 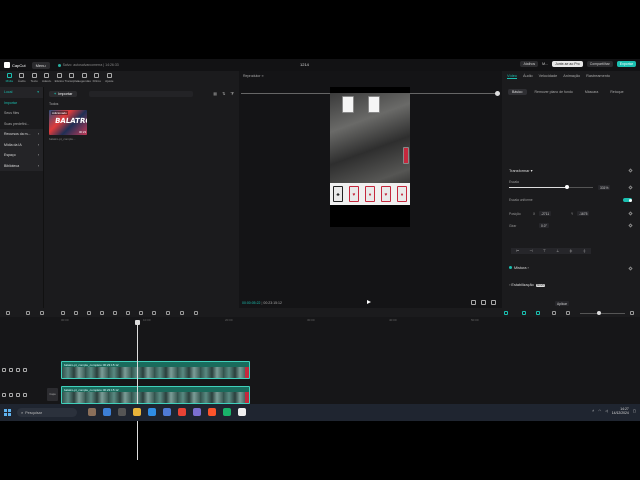 What do you see at coordinates (4, 395) in the screenshot?
I see `lock-icon` at bounding box center [4, 395].